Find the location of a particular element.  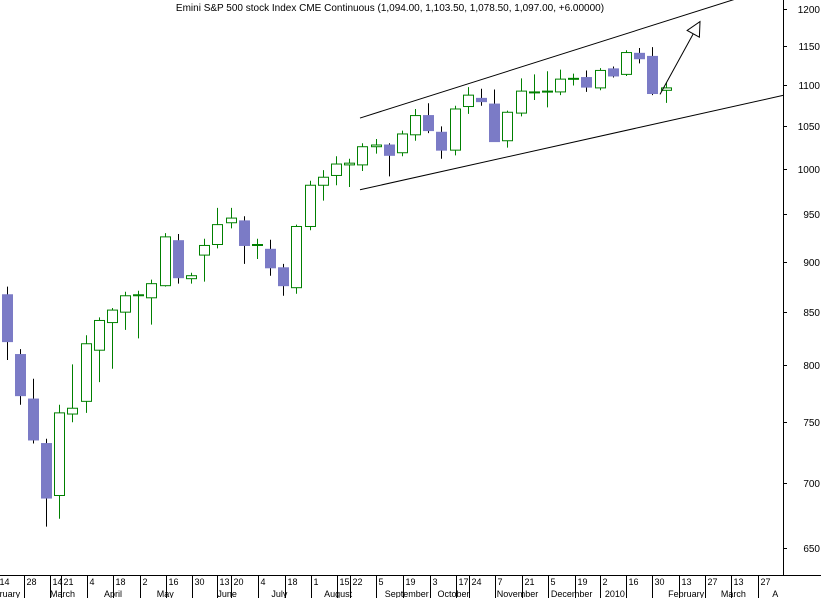

x-month-label: October is located at coordinates (453, 593).